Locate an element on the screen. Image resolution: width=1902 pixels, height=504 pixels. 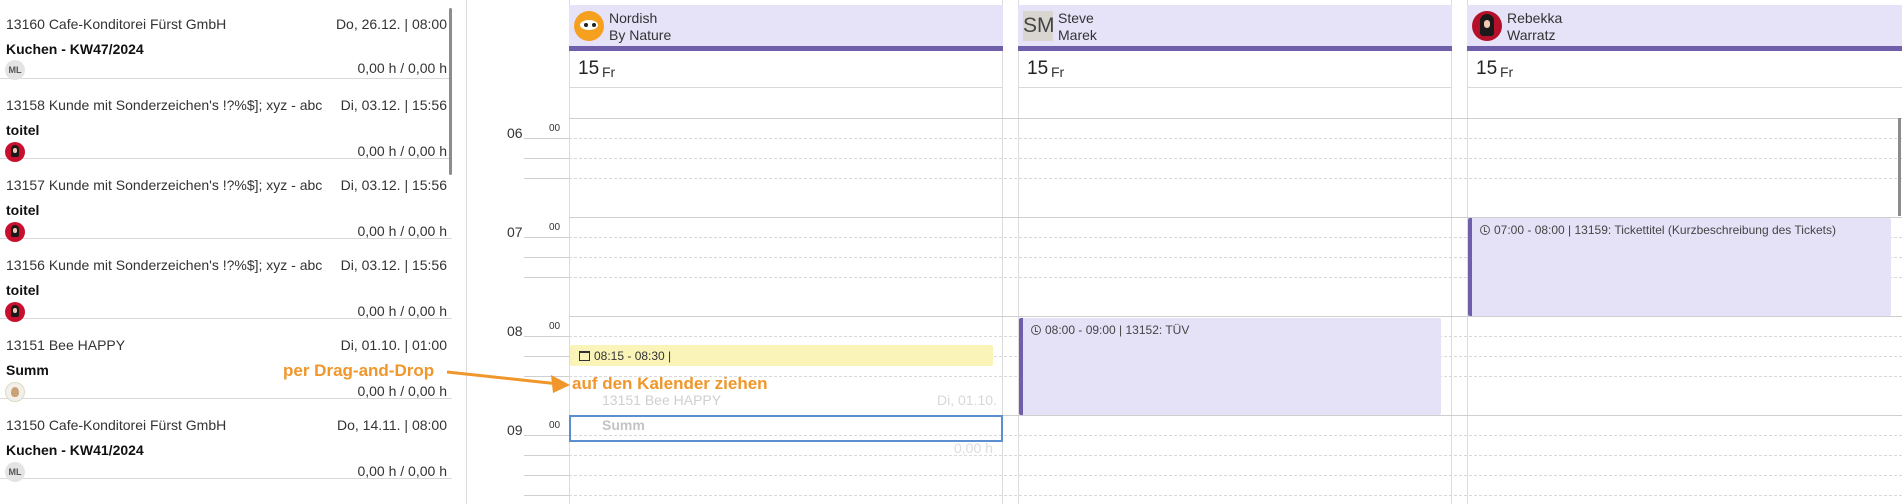
red-photo-avatar is located at coordinates (1487, 26).